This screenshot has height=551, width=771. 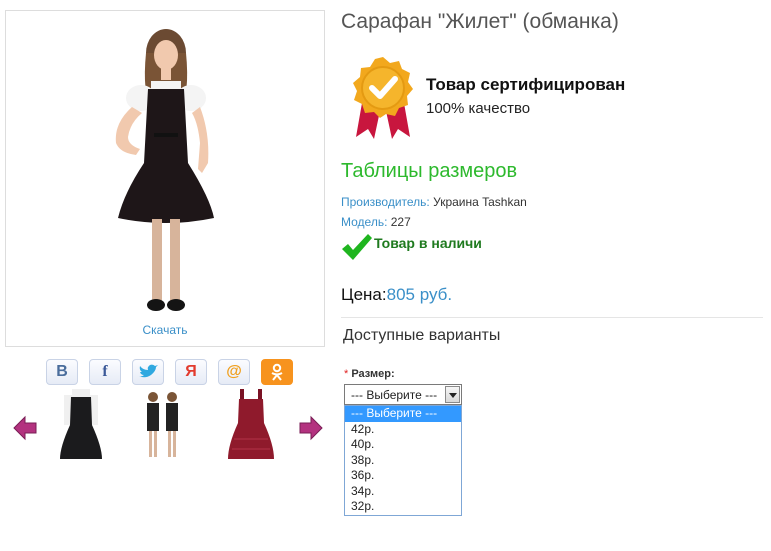 I want to click on arrow-left-icon, so click(x=25, y=428).